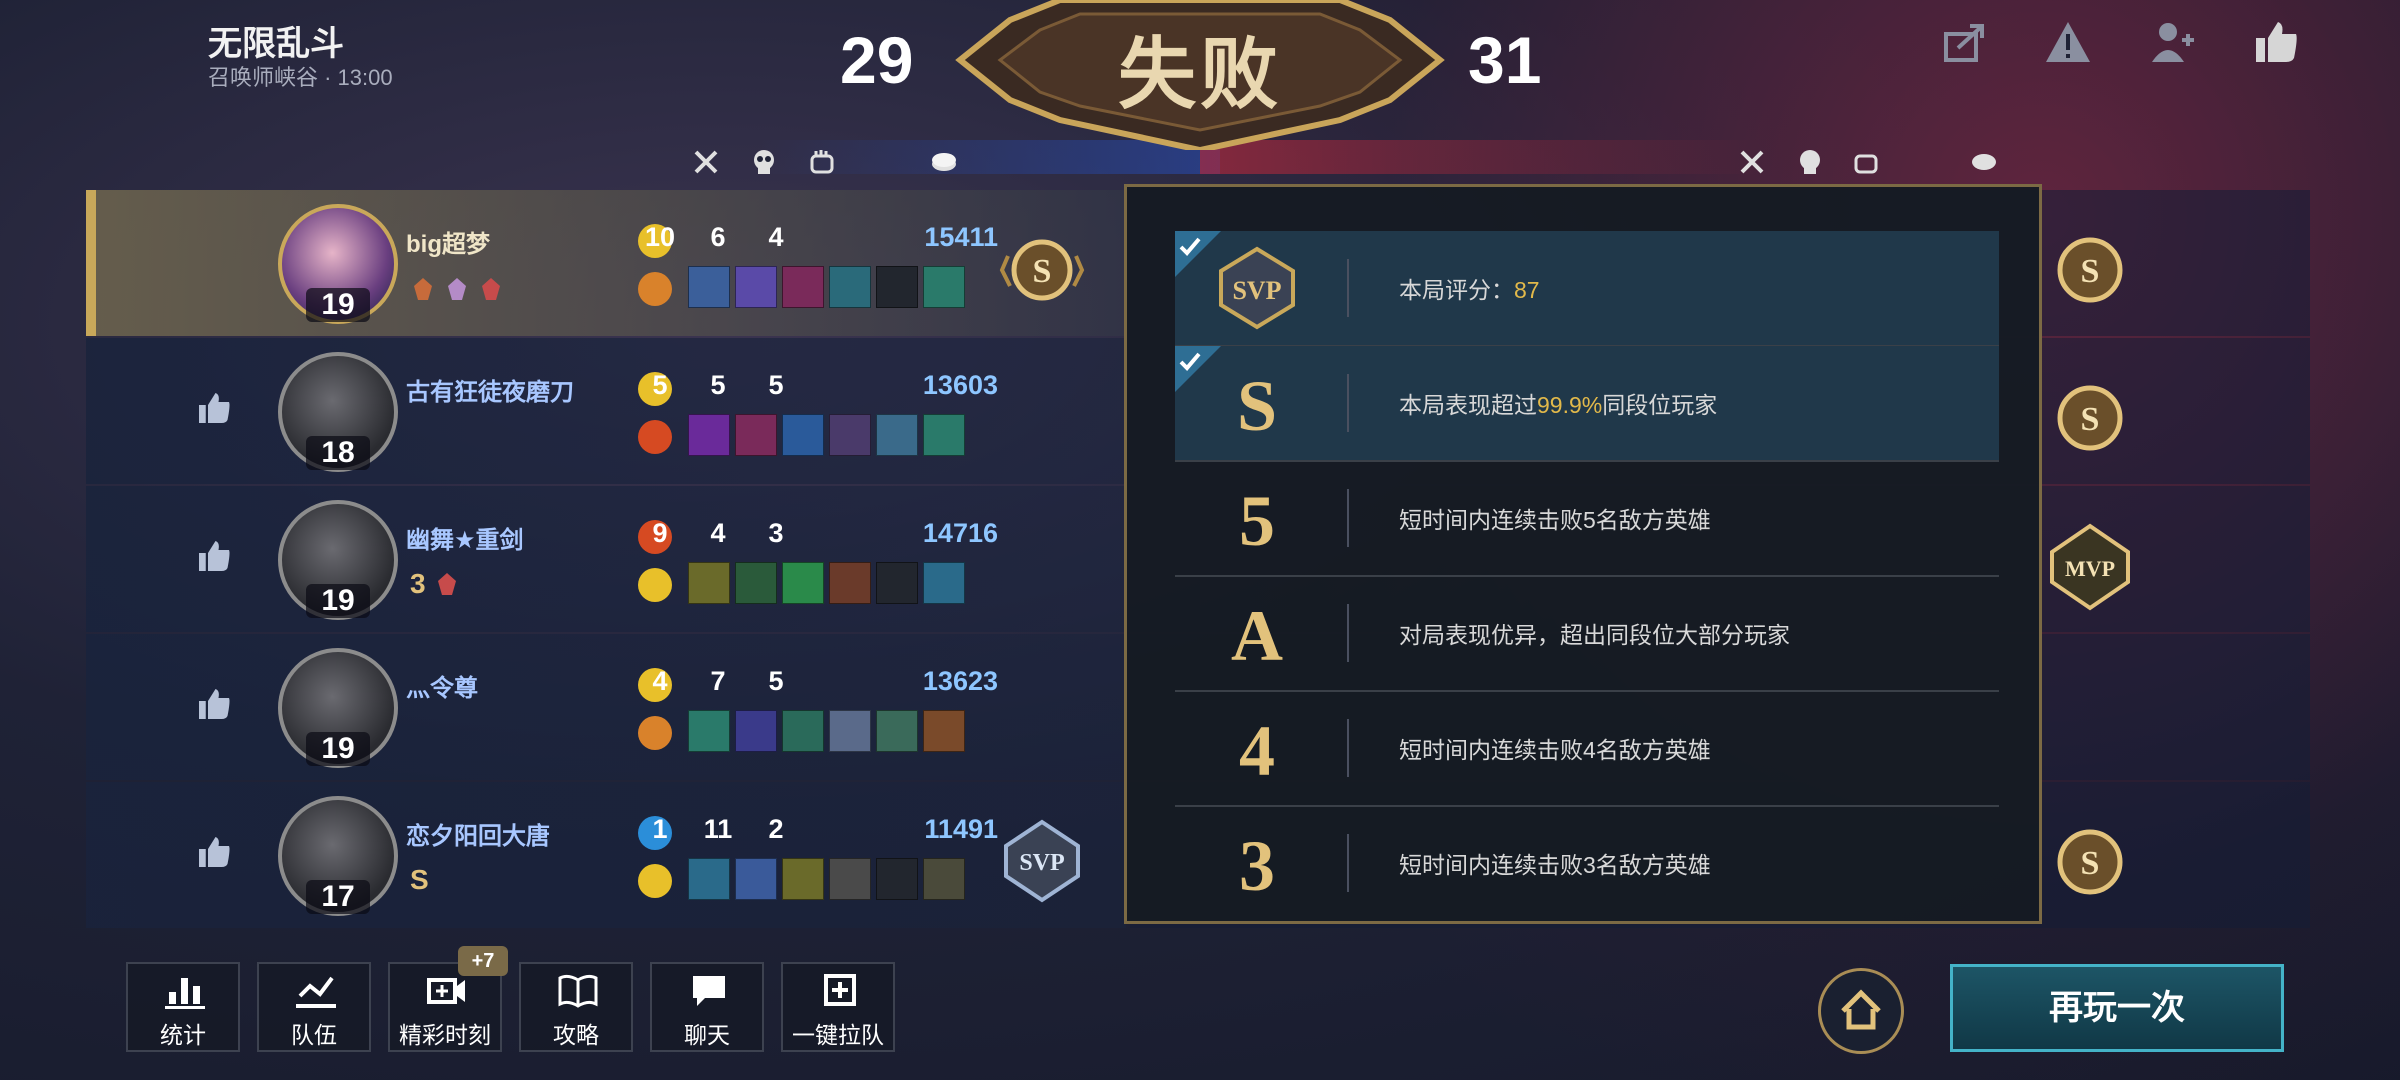 Image resolution: width=2400 pixels, height=1080 pixels. What do you see at coordinates (314, 1035) in the screenshot?
I see `team-button-label: 队伍` at bounding box center [314, 1035].